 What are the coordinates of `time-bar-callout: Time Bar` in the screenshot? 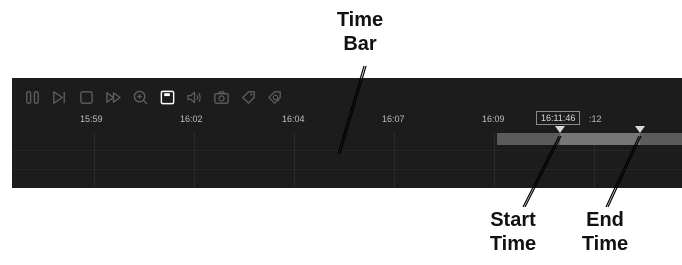 It's located at (360, 32).